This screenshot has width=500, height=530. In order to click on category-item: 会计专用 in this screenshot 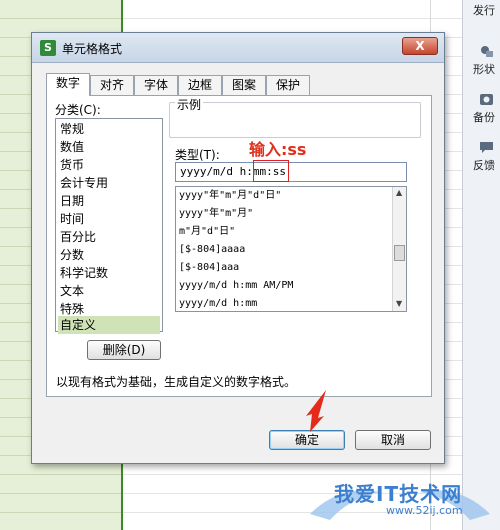, I will do `click(109, 183)`.